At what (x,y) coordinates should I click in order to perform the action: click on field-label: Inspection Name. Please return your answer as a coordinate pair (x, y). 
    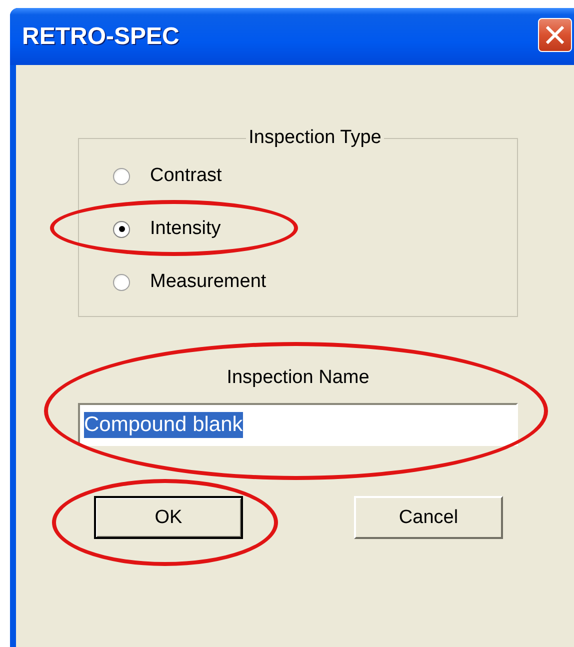
    Looking at the image, I should click on (298, 378).